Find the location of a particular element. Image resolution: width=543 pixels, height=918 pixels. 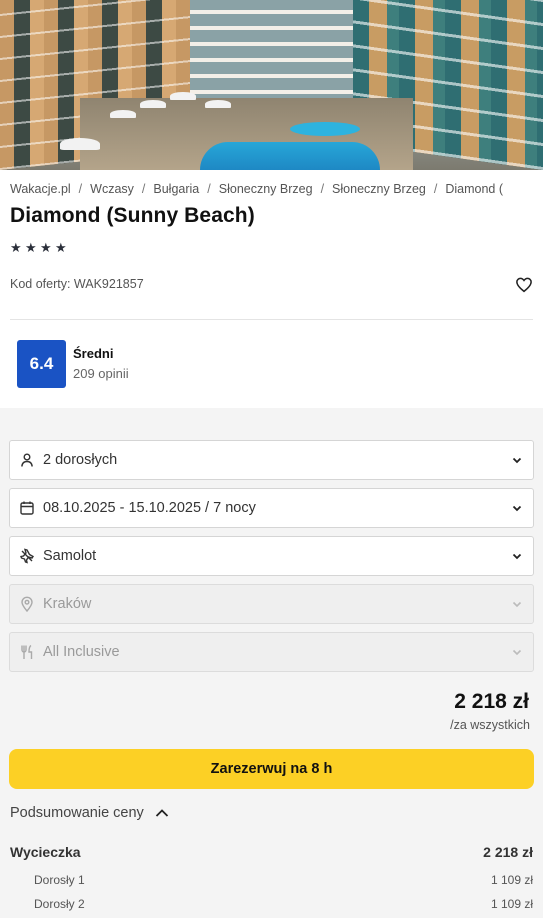

hotel-title: Diamond (Sunny Beach) is located at coordinates (132, 215).